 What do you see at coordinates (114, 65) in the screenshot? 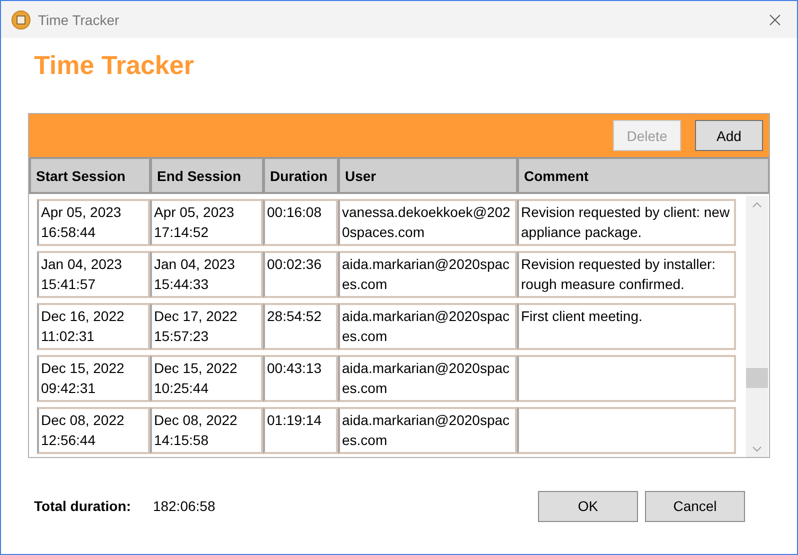
I see `page-heading: Time Tracker` at bounding box center [114, 65].